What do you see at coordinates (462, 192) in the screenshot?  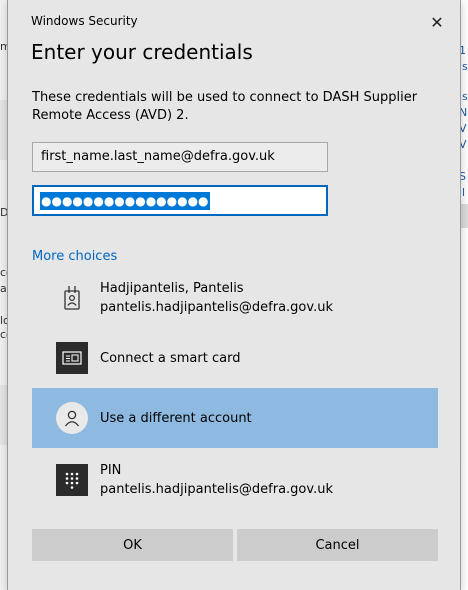 I see `bg-fragment: ll` at bounding box center [462, 192].